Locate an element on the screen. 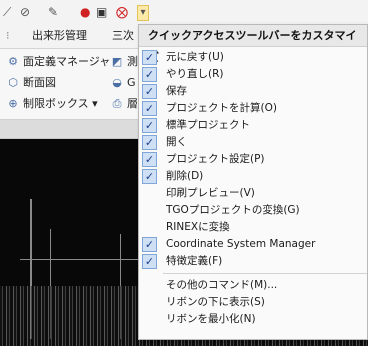  record-icon: ● is located at coordinates (85, 12).